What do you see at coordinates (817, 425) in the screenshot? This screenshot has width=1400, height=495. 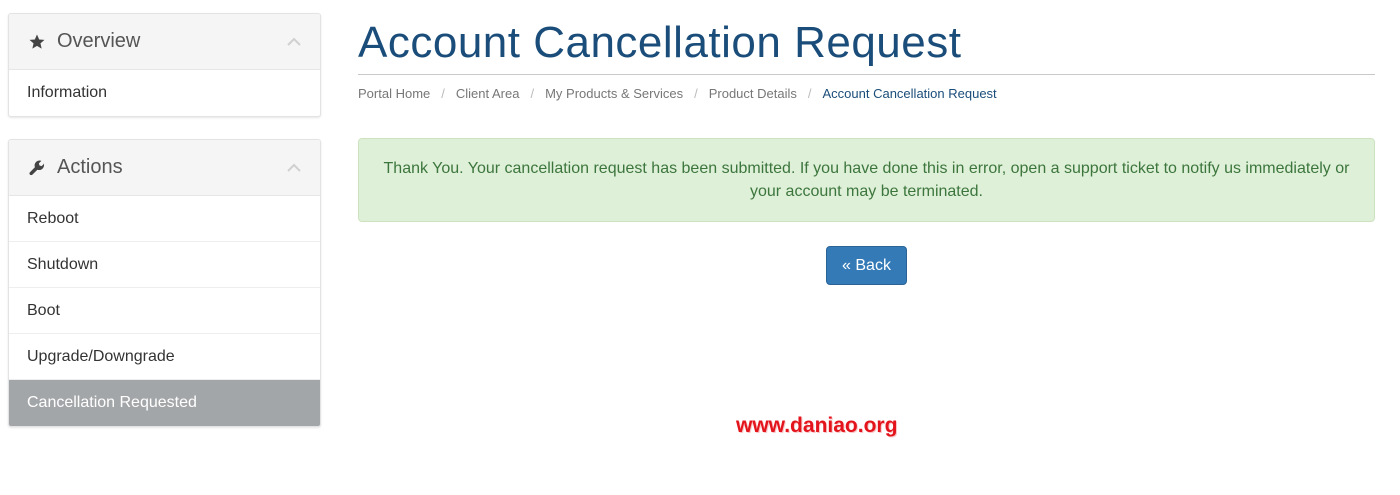 I see `watermark-text: www.daniao.org` at bounding box center [817, 425].